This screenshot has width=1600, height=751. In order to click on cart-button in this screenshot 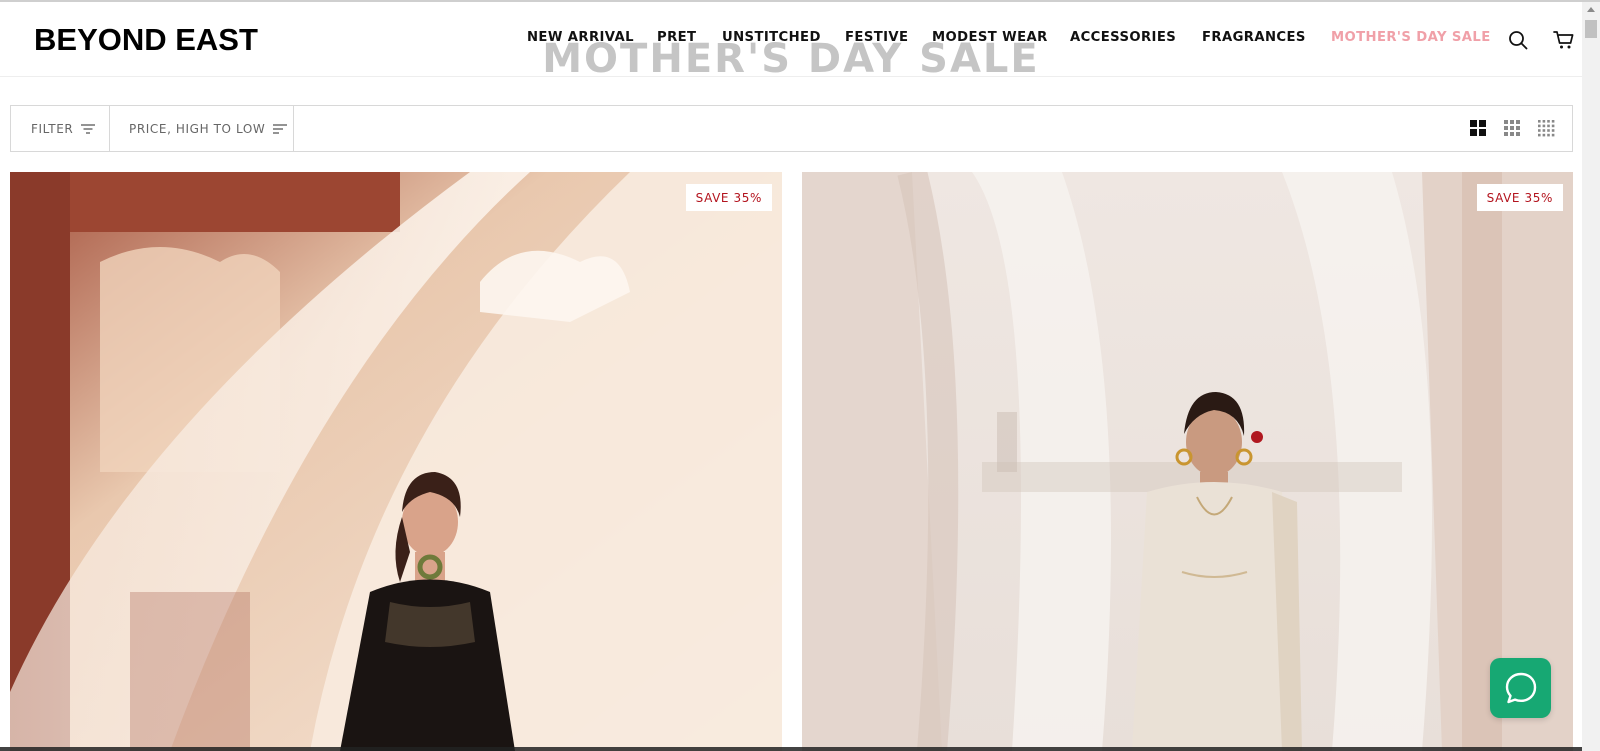, I will do `click(1564, 40)`.